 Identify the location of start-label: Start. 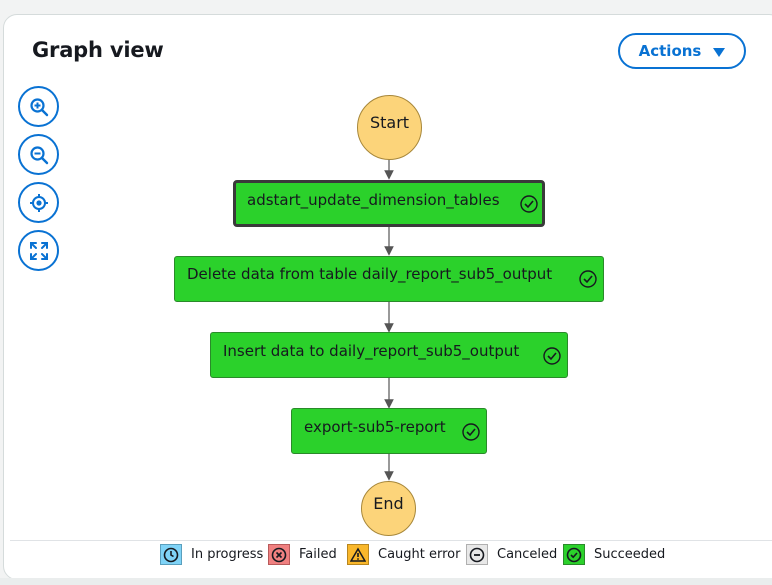
(389, 122).